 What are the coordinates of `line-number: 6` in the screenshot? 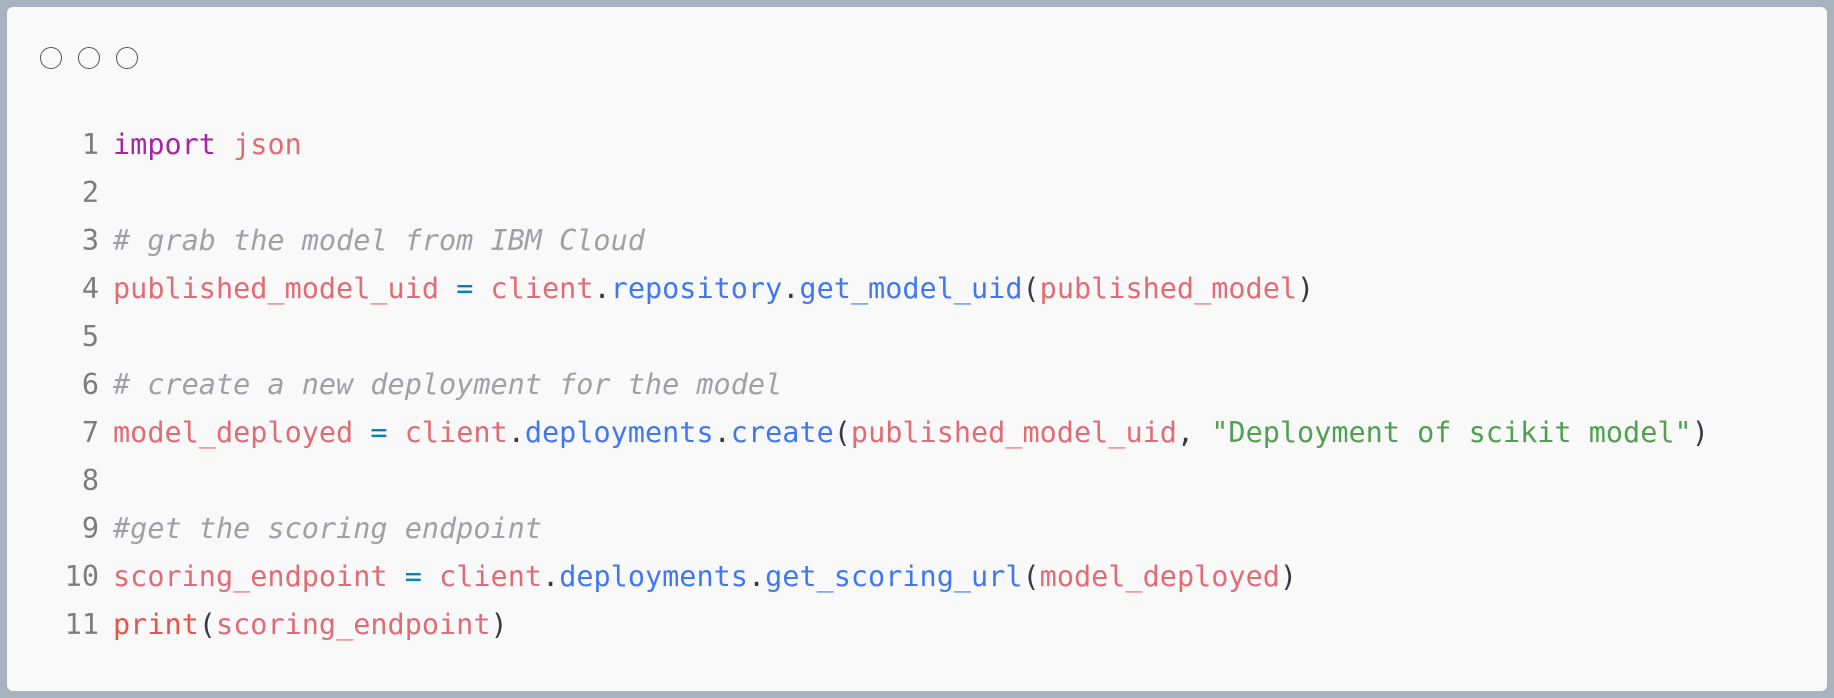 It's located at (90, 384).